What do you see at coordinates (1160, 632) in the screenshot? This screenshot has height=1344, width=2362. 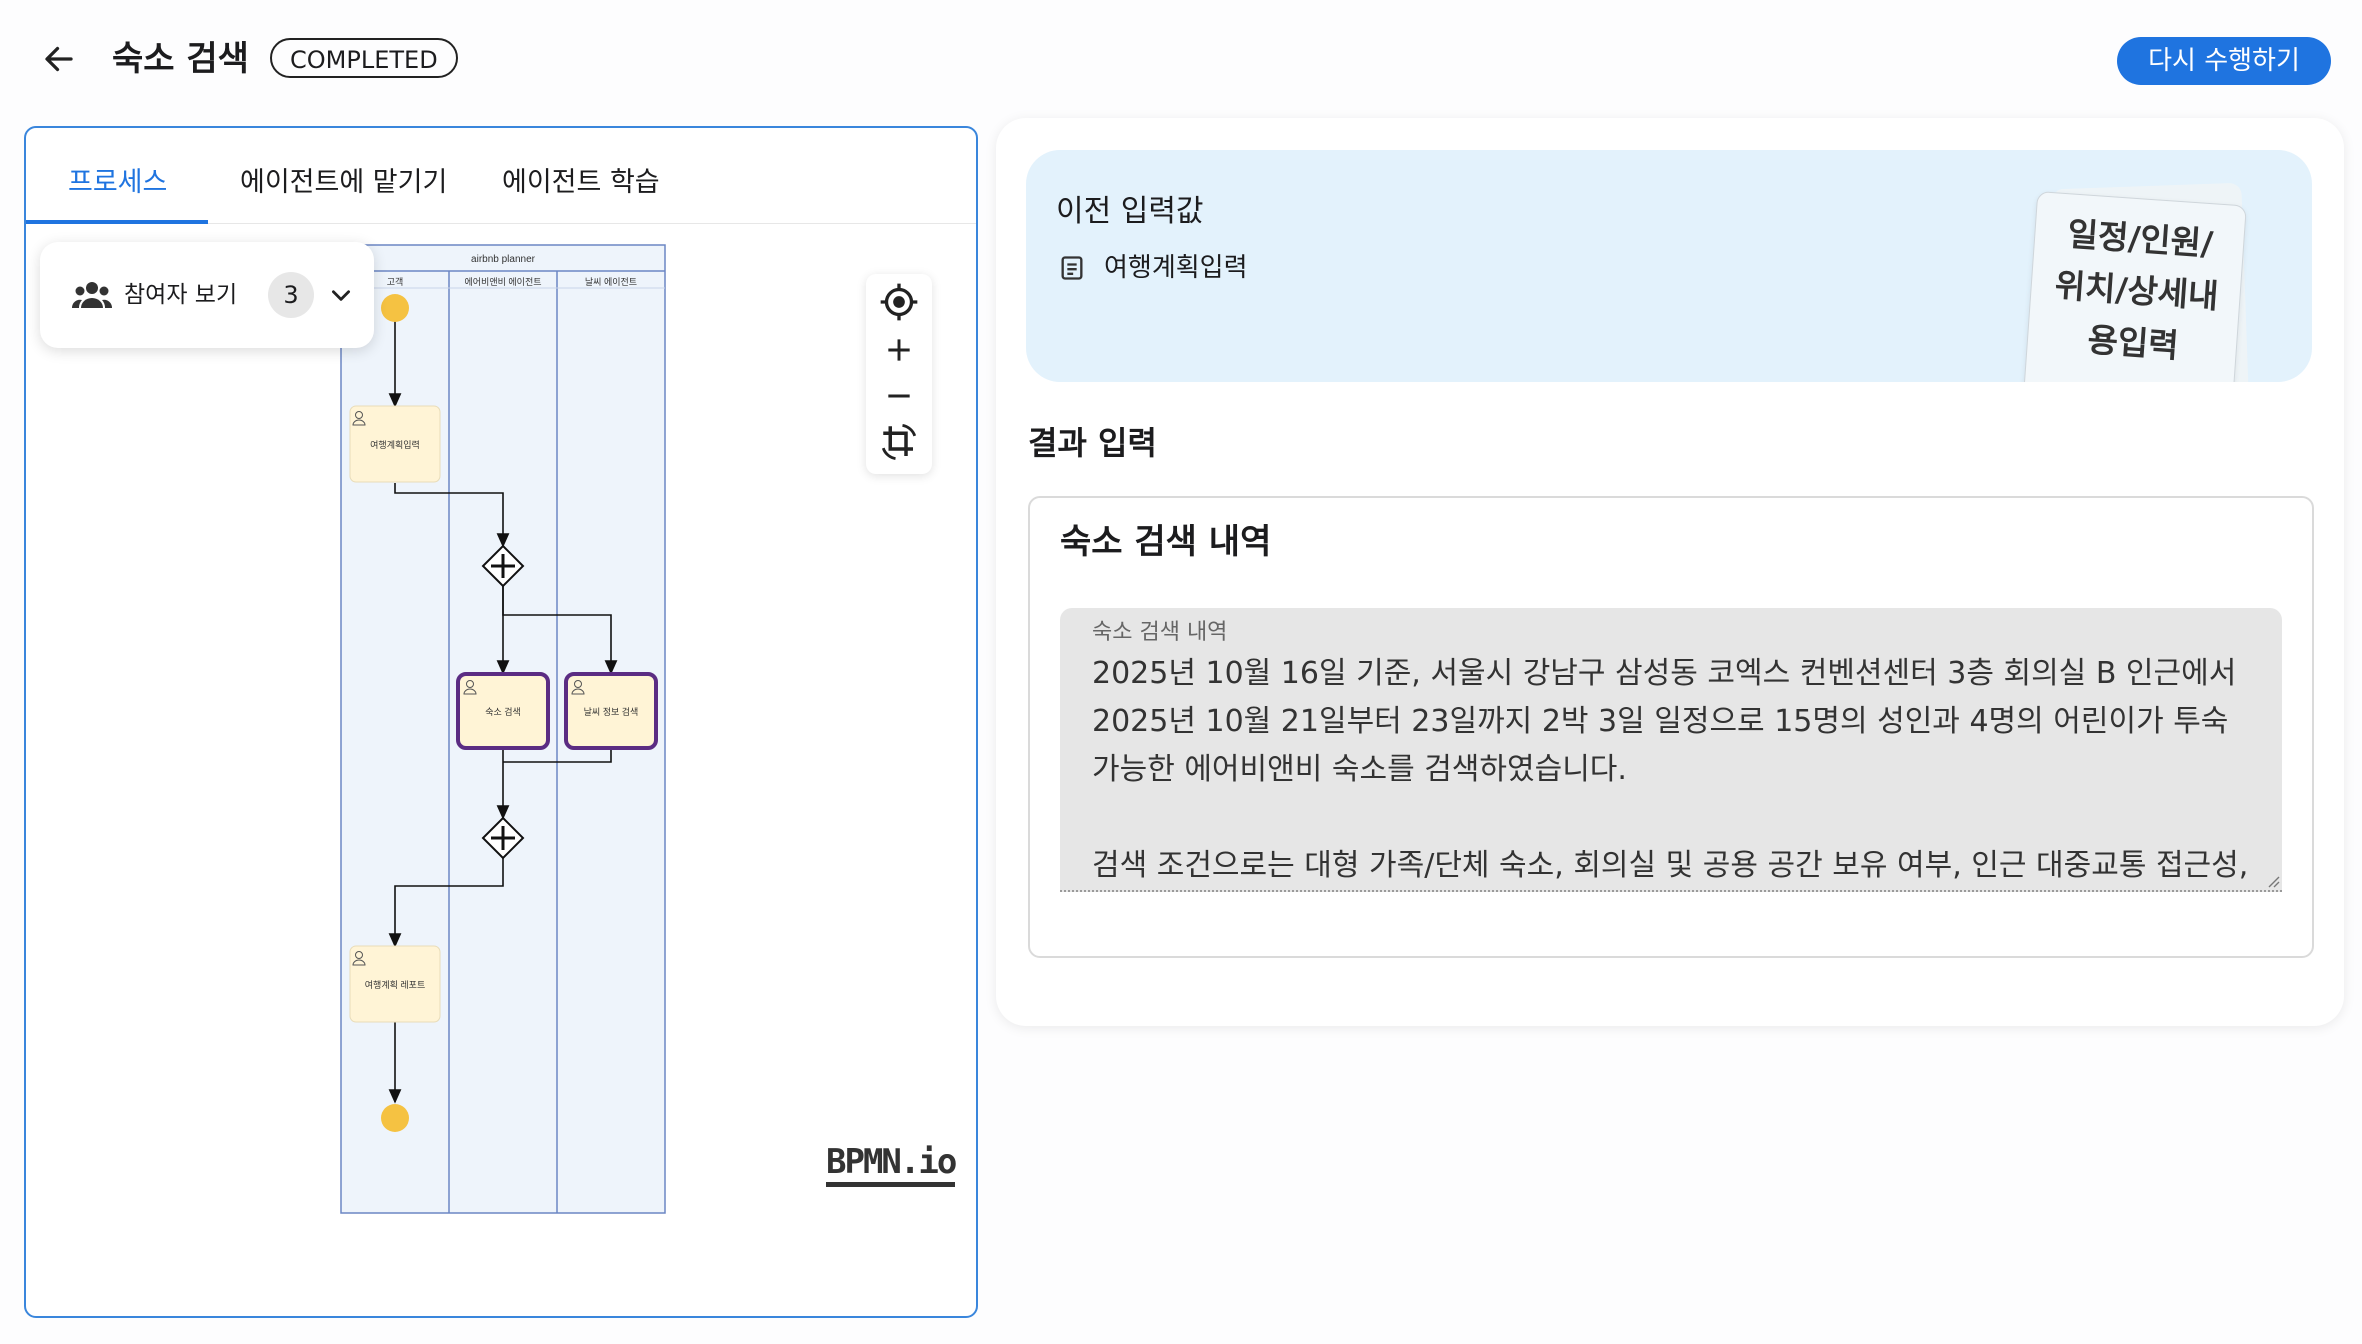 I see `textarea-label: 숙소 검색 내역` at bounding box center [1160, 632].